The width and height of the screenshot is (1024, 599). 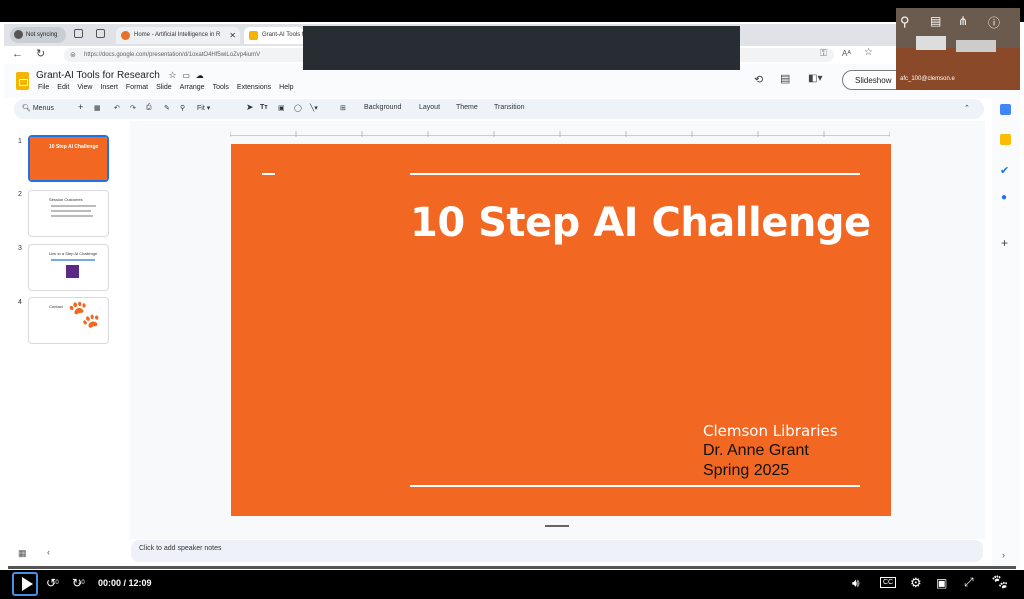 What do you see at coordinates (756, 451) in the screenshot?
I see `slide-presenter: Dr. Anne Grant` at bounding box center [756, 451].